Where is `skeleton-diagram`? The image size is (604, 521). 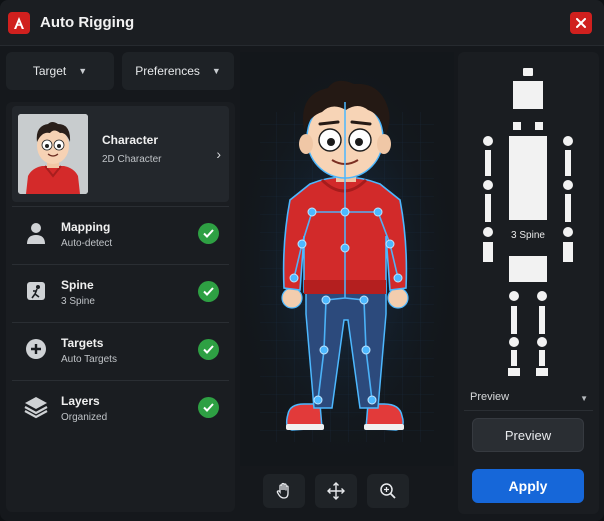
skeleton-diagram is located at coordinates (528, 222).